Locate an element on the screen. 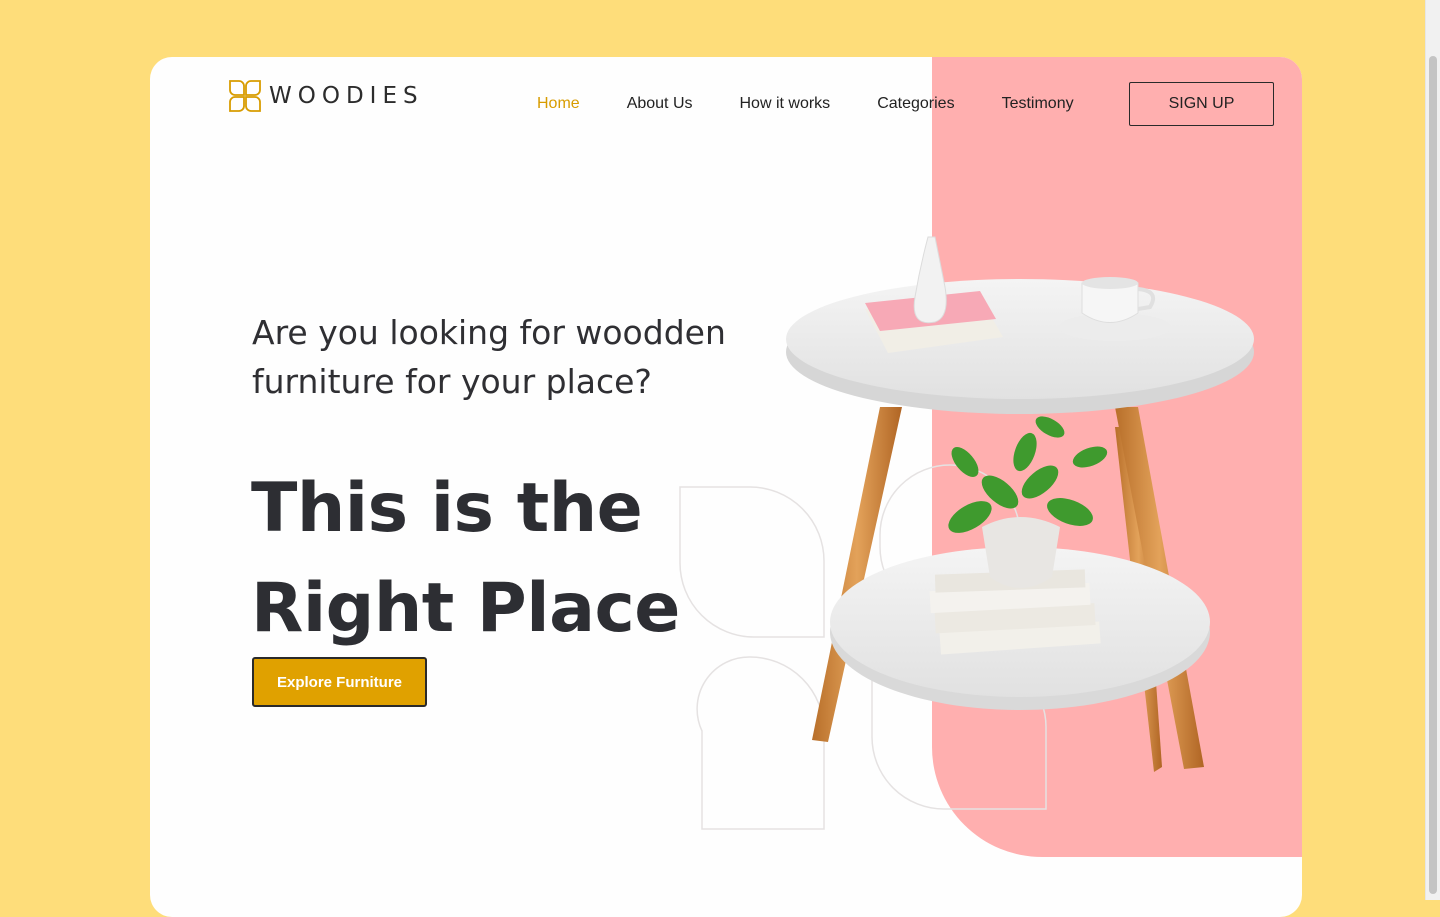 The width and height of the screenshot is (1440, 917). nav-about-us: About Us is located at coordinates (660, 104).